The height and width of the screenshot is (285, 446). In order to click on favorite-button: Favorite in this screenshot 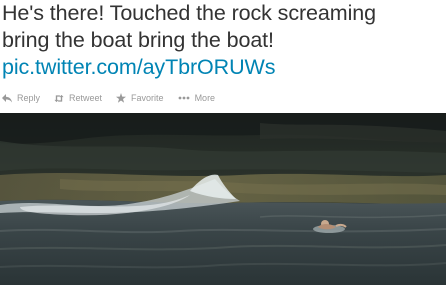, I will do `click(140, 98)`.